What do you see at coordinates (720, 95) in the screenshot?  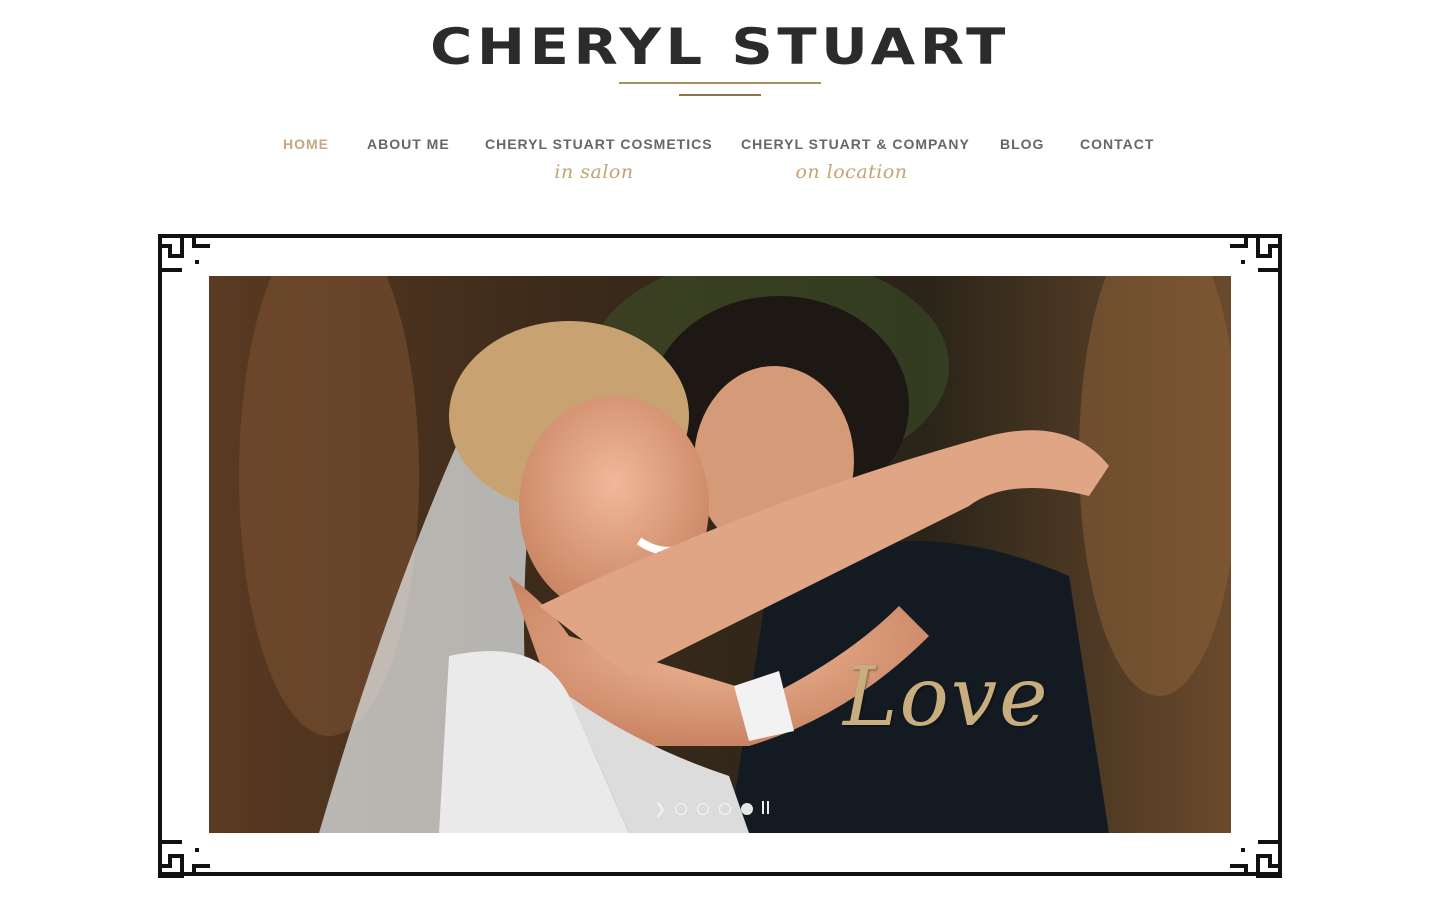 I see `logo-divider-bottom` at bounding box center [720, 95].